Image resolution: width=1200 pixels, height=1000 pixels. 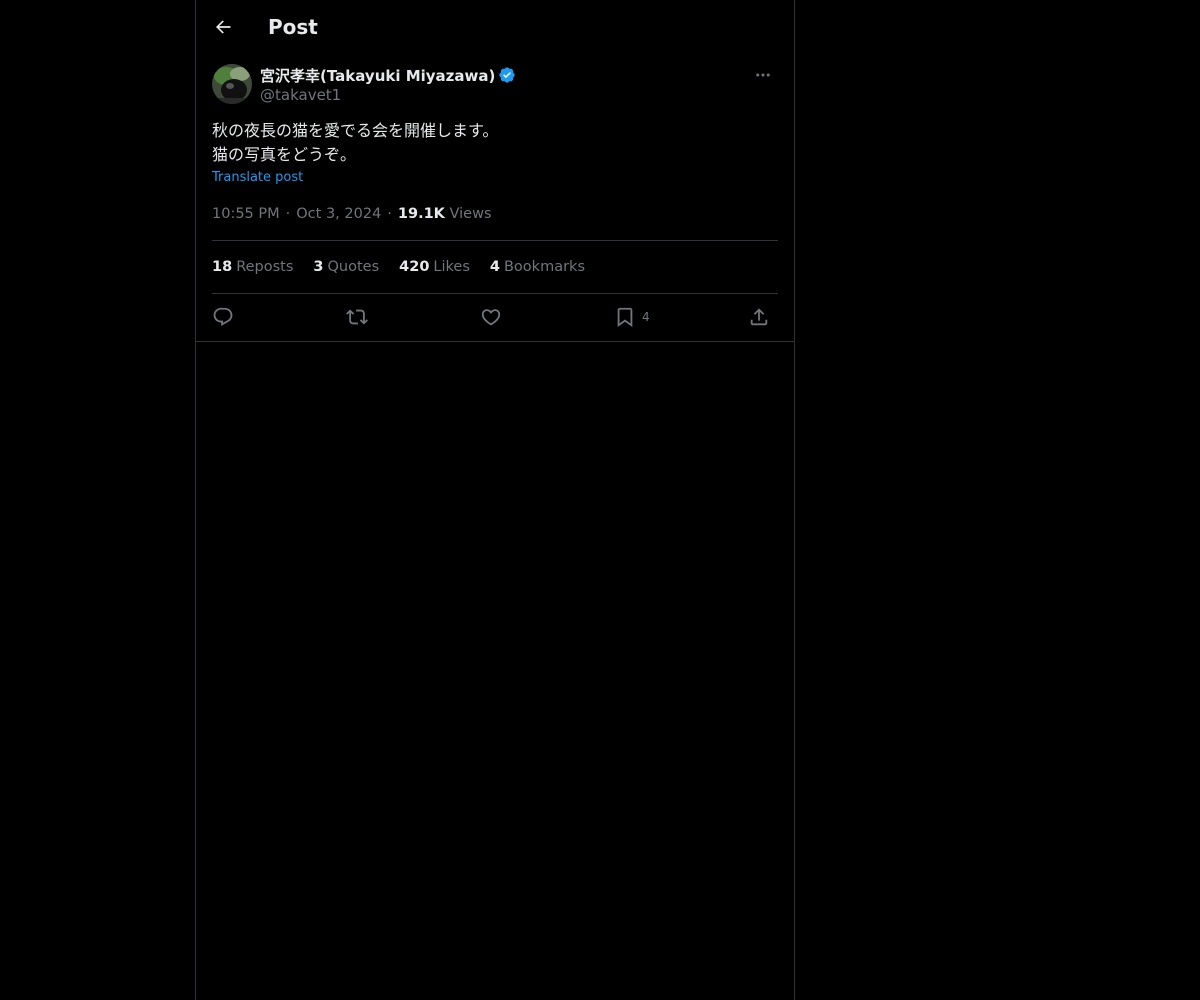 I want to click on arrow-left-icon, so click(x=223, y=27).